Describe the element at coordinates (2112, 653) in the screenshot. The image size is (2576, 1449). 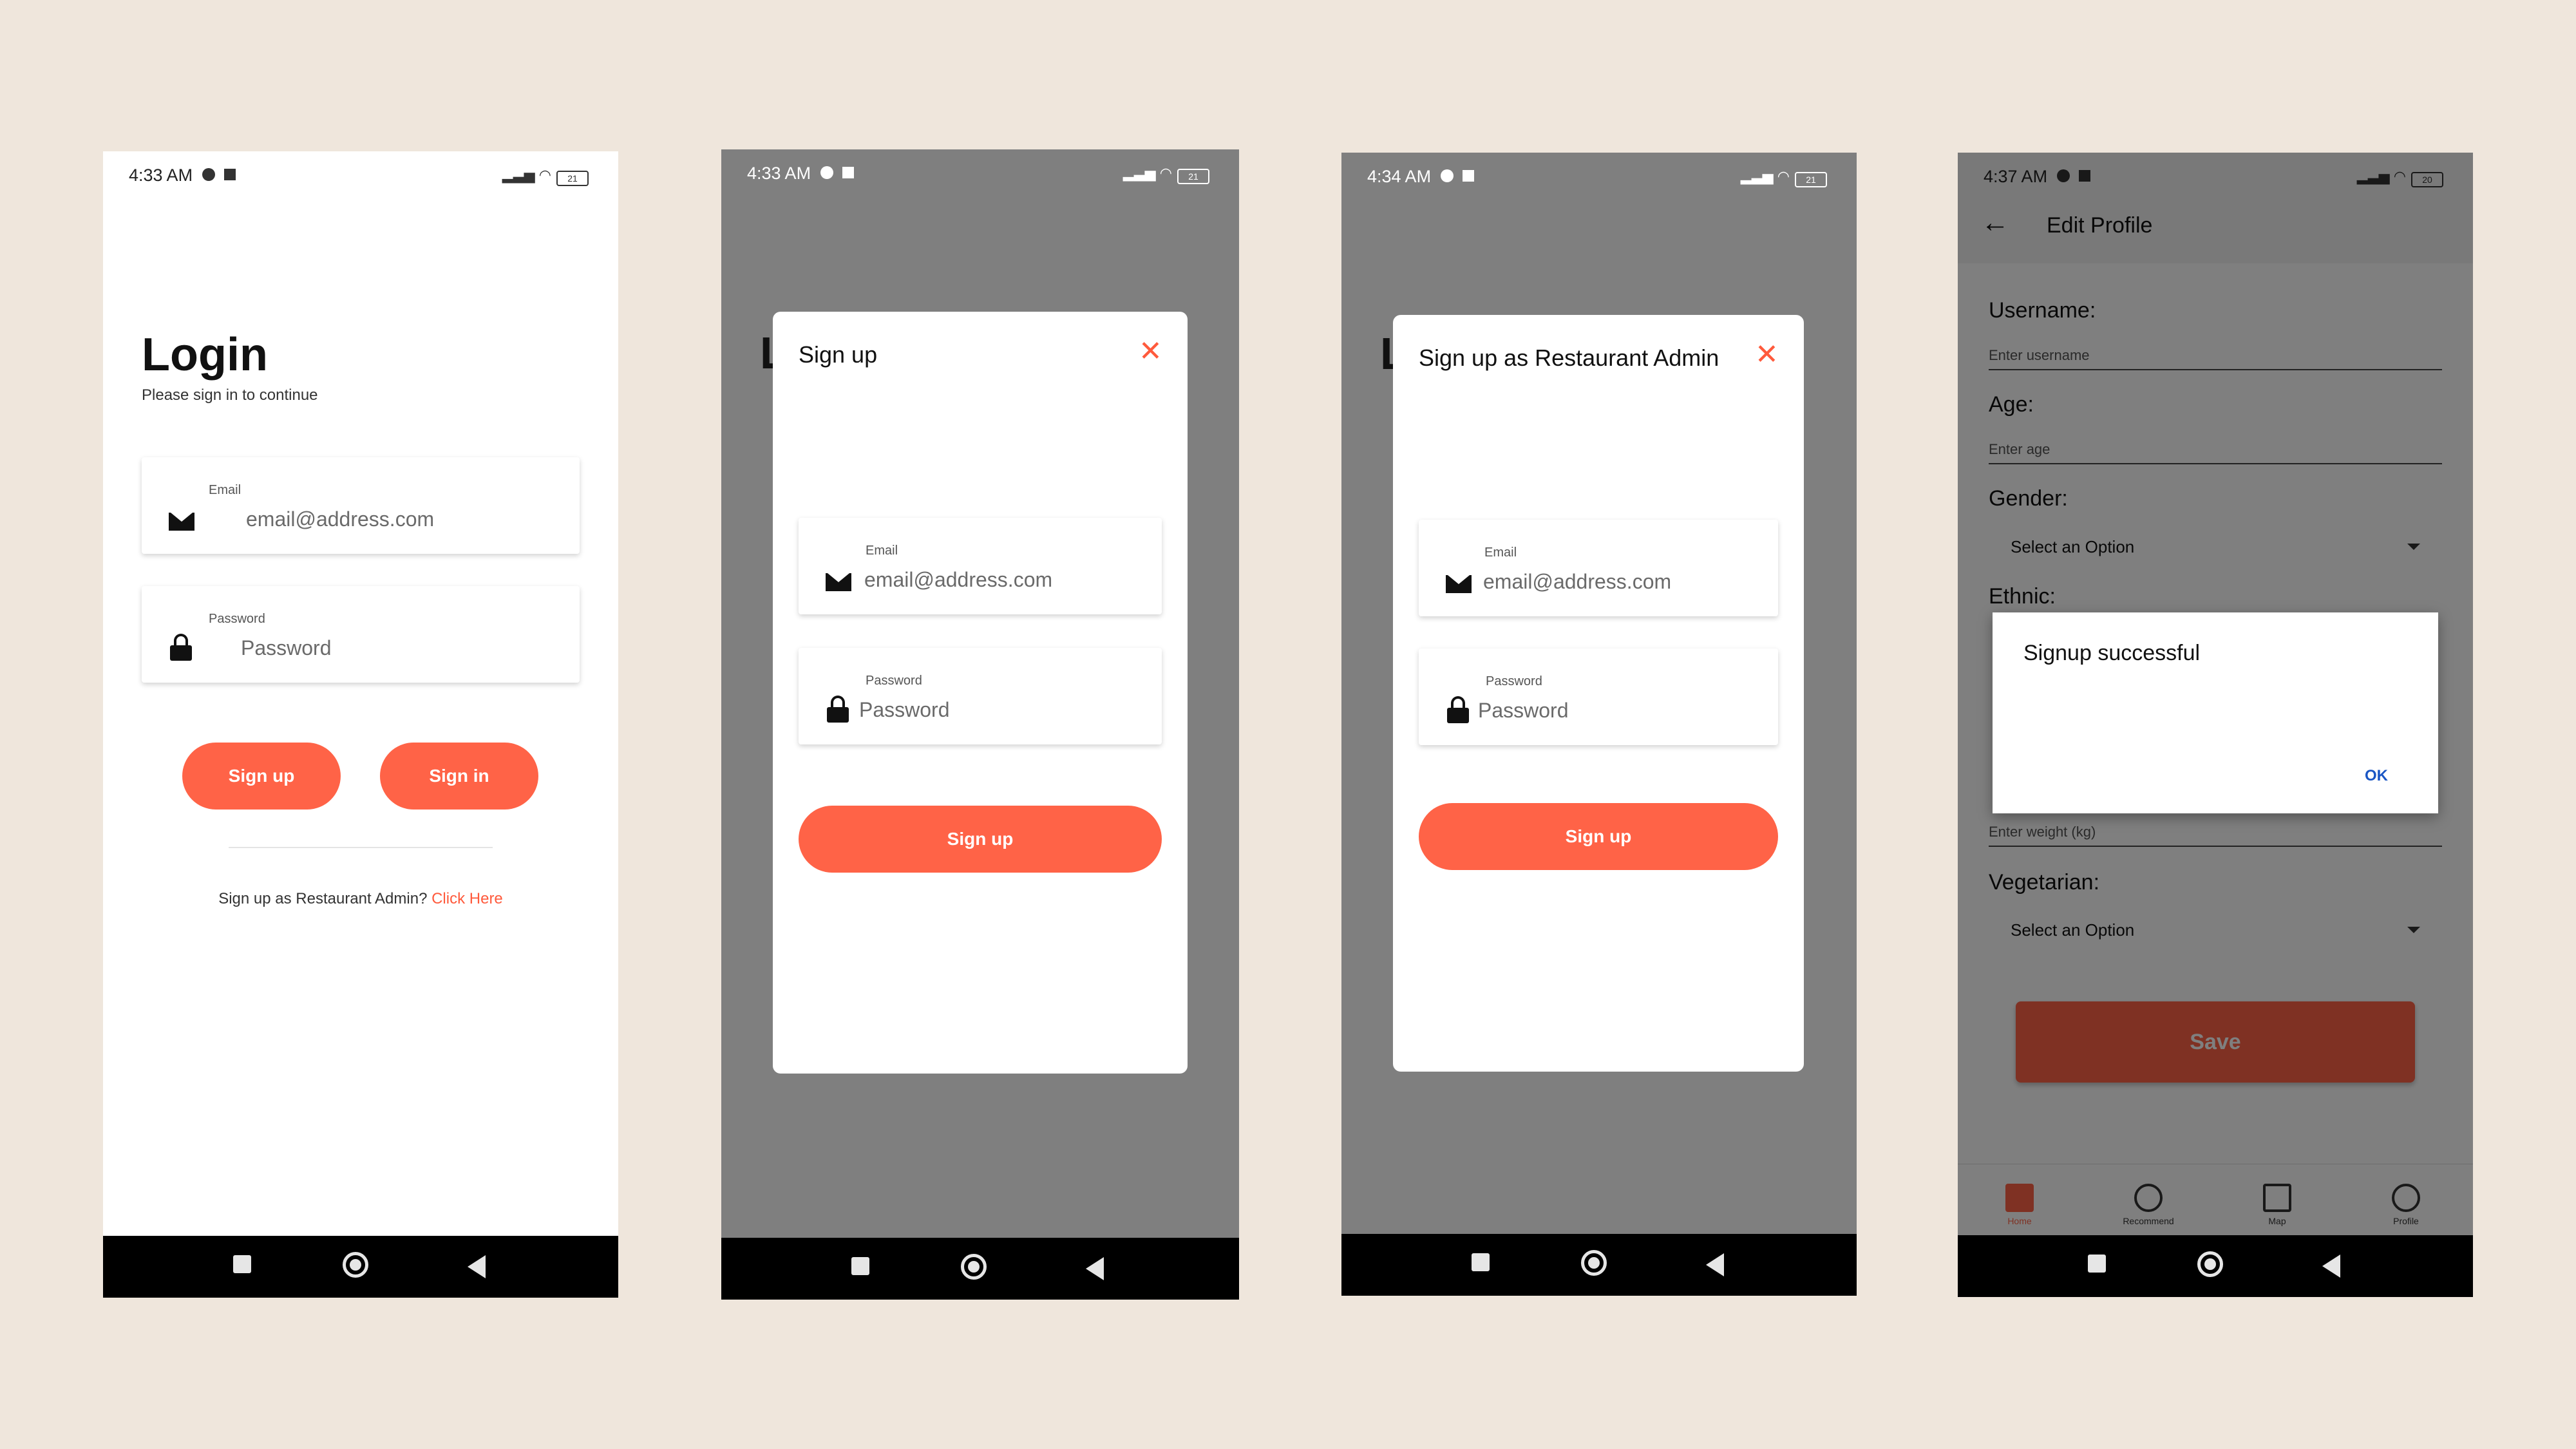
I see `dialog-message: Signup successful` at that location.